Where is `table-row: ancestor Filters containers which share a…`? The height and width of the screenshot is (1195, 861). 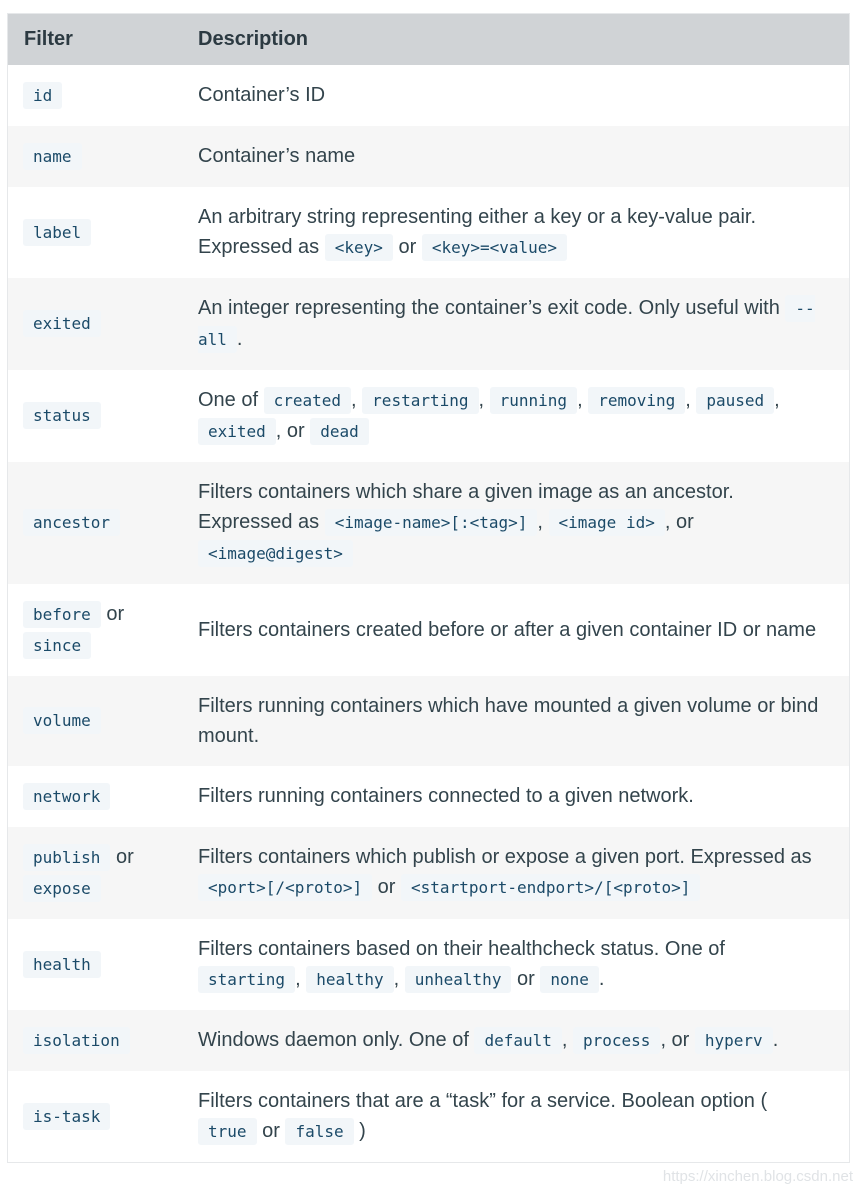
table-row: ancestor Filters containers which share a… is located at coordinates (428, 522).